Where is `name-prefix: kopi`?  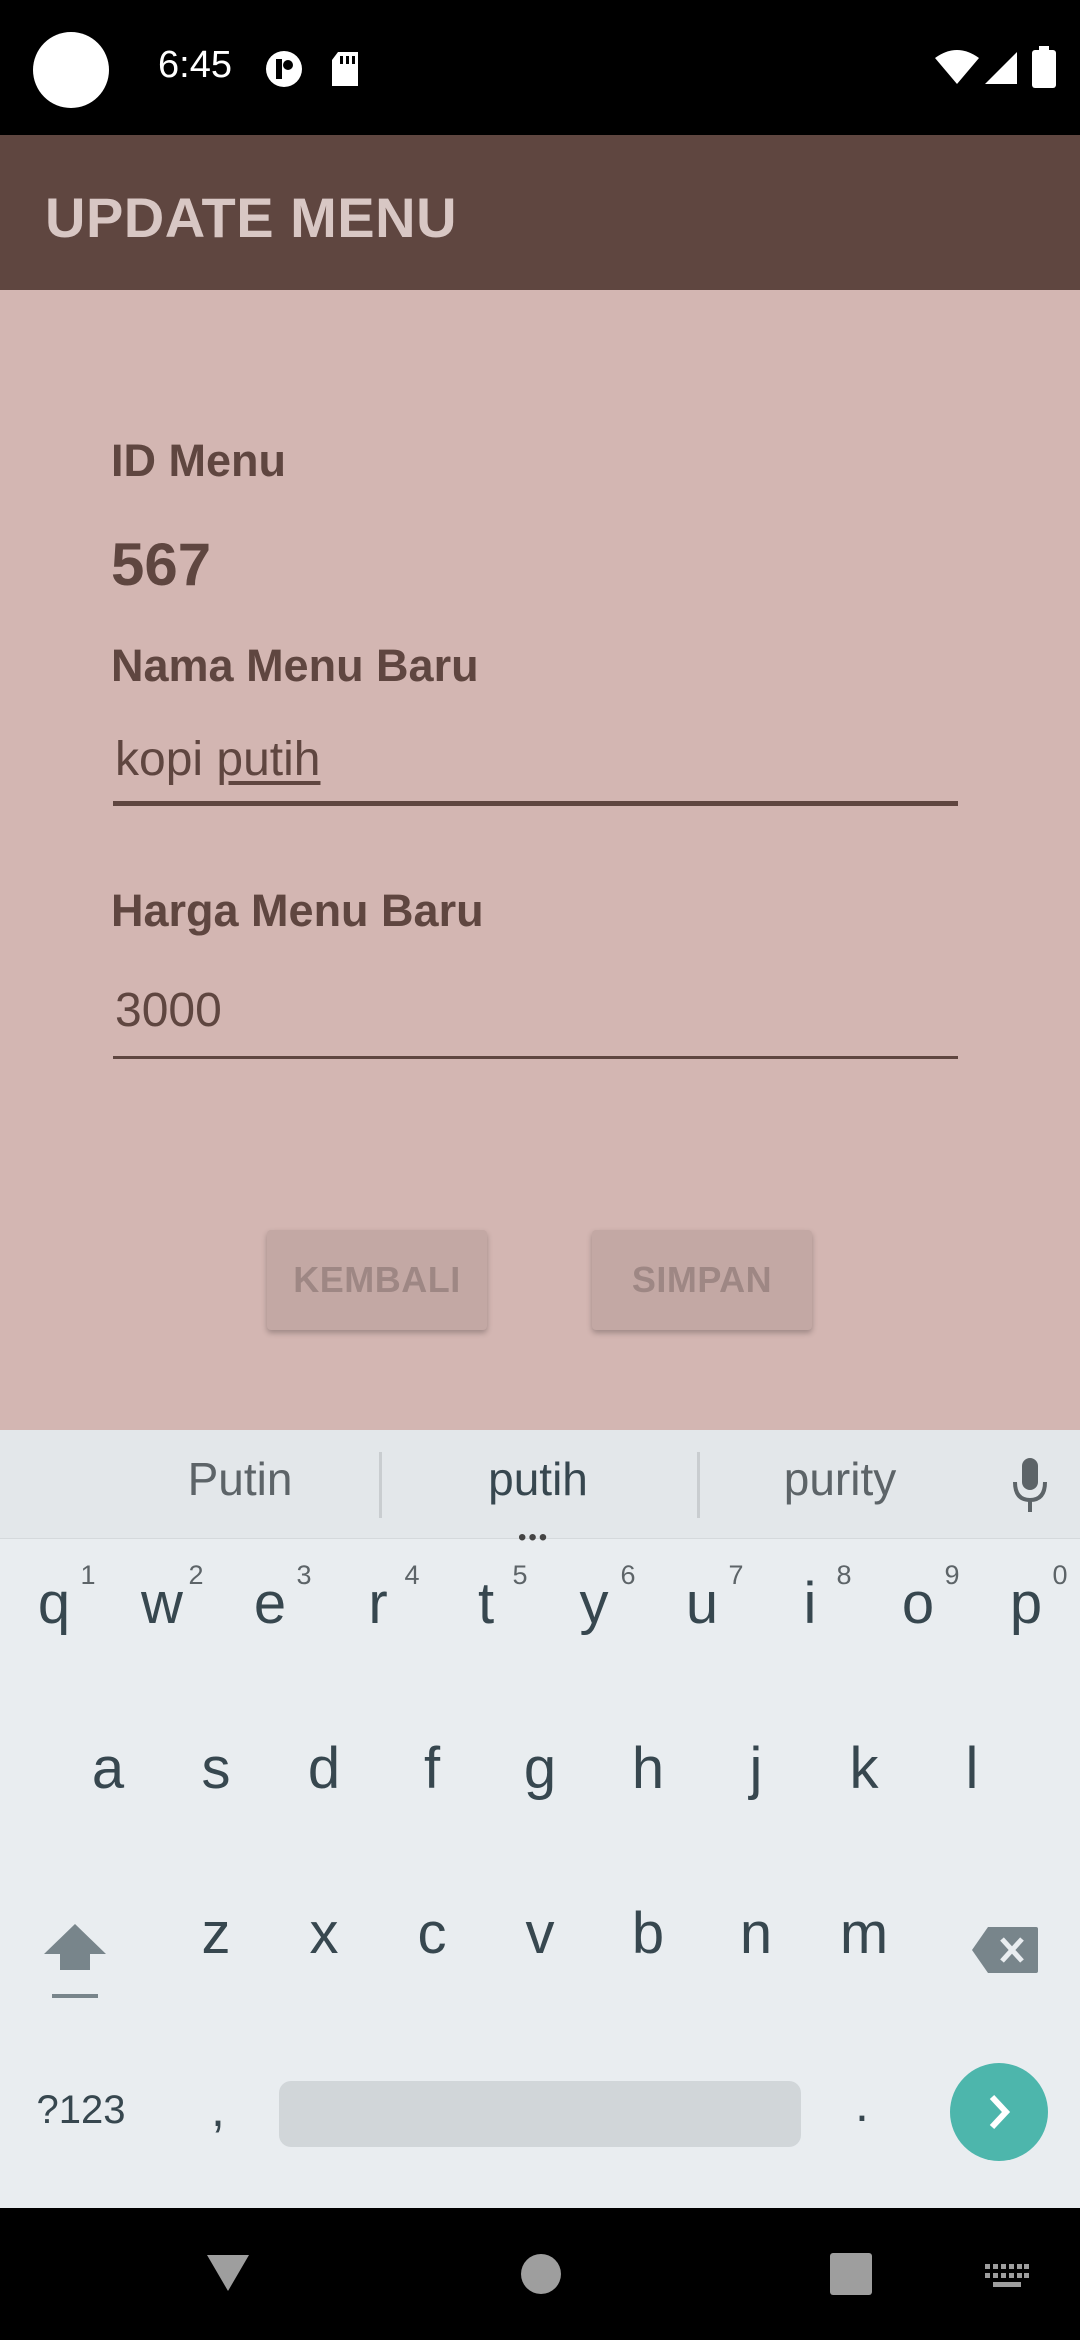
name-prefix: kopi is located at coordinates (166, 759).